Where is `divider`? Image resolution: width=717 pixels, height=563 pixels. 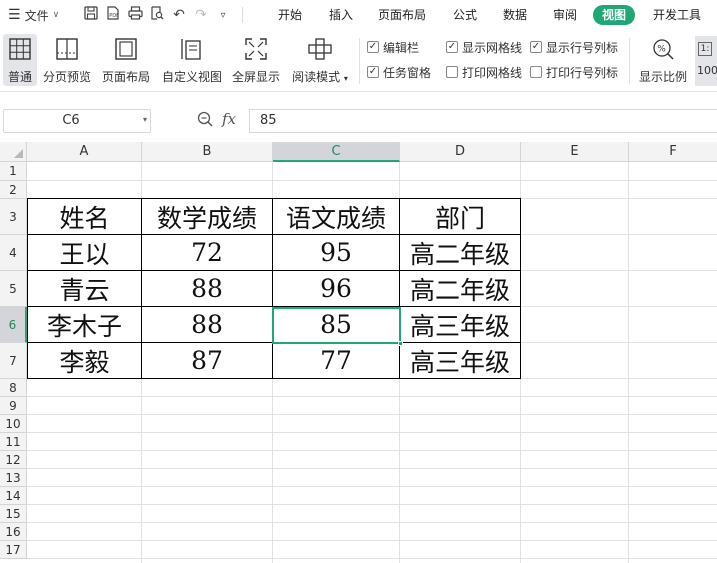
divider is located at coordinates (242, 15).